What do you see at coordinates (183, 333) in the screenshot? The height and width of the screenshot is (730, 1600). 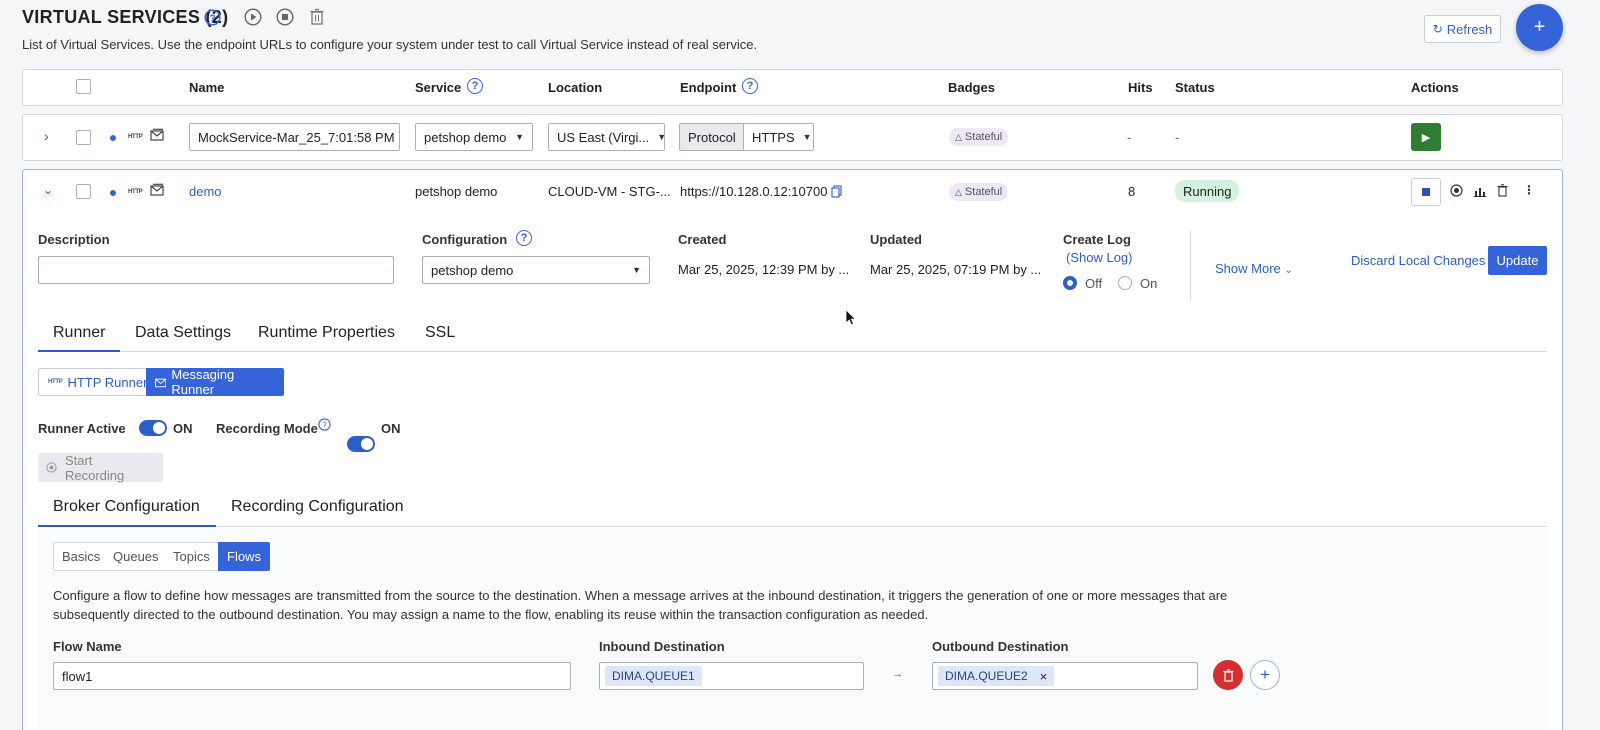 I see `tab-data-settings: Data Settings` at bounding box center [183, 333].